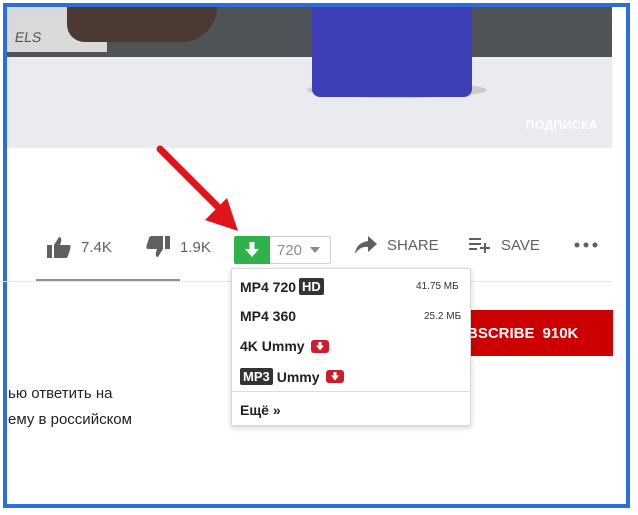 Image resolution: width=638 pixels, height=515 pixels. I want to click on menu-item-label: Ummy, so click(298, 376).